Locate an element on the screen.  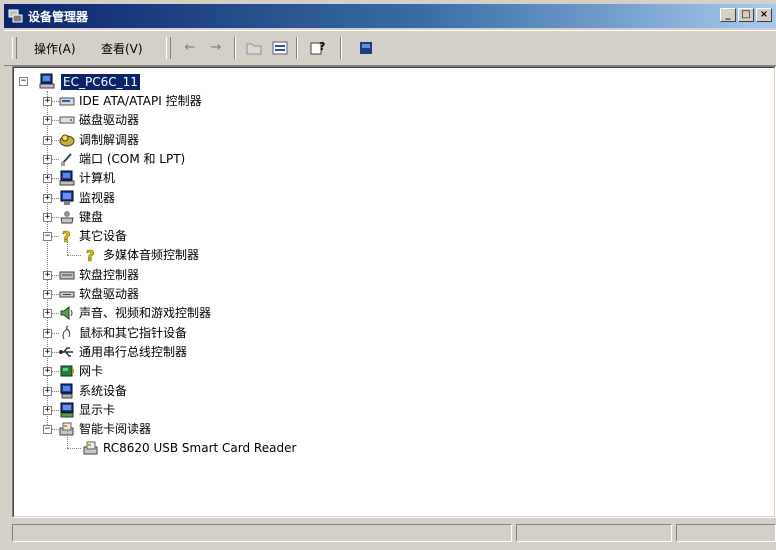
network-card-icon is located at coordinates (67, 371).